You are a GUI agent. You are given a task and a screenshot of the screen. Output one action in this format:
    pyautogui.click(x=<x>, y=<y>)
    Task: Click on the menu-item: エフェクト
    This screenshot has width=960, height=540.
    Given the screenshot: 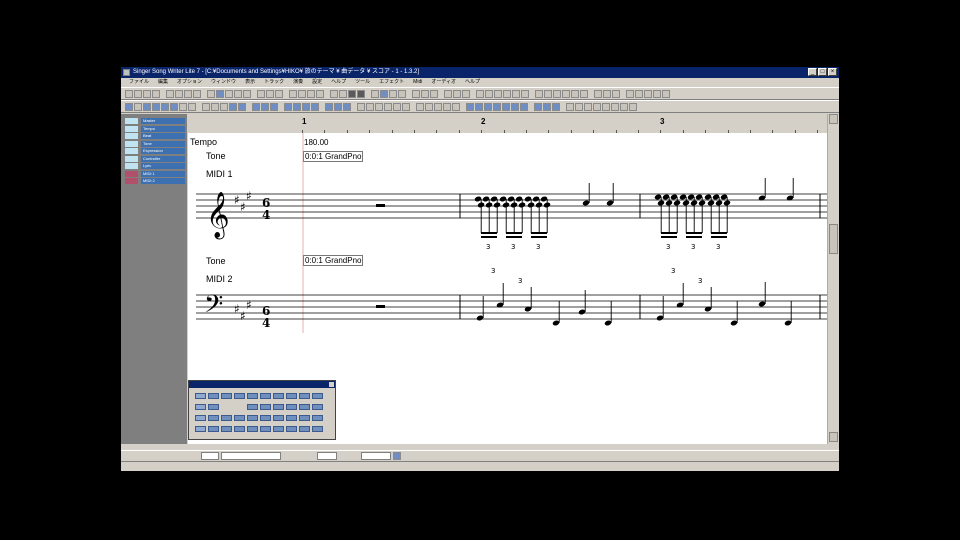 What is the action you would take?
    pyautogui.click(x=391, y=82)
    